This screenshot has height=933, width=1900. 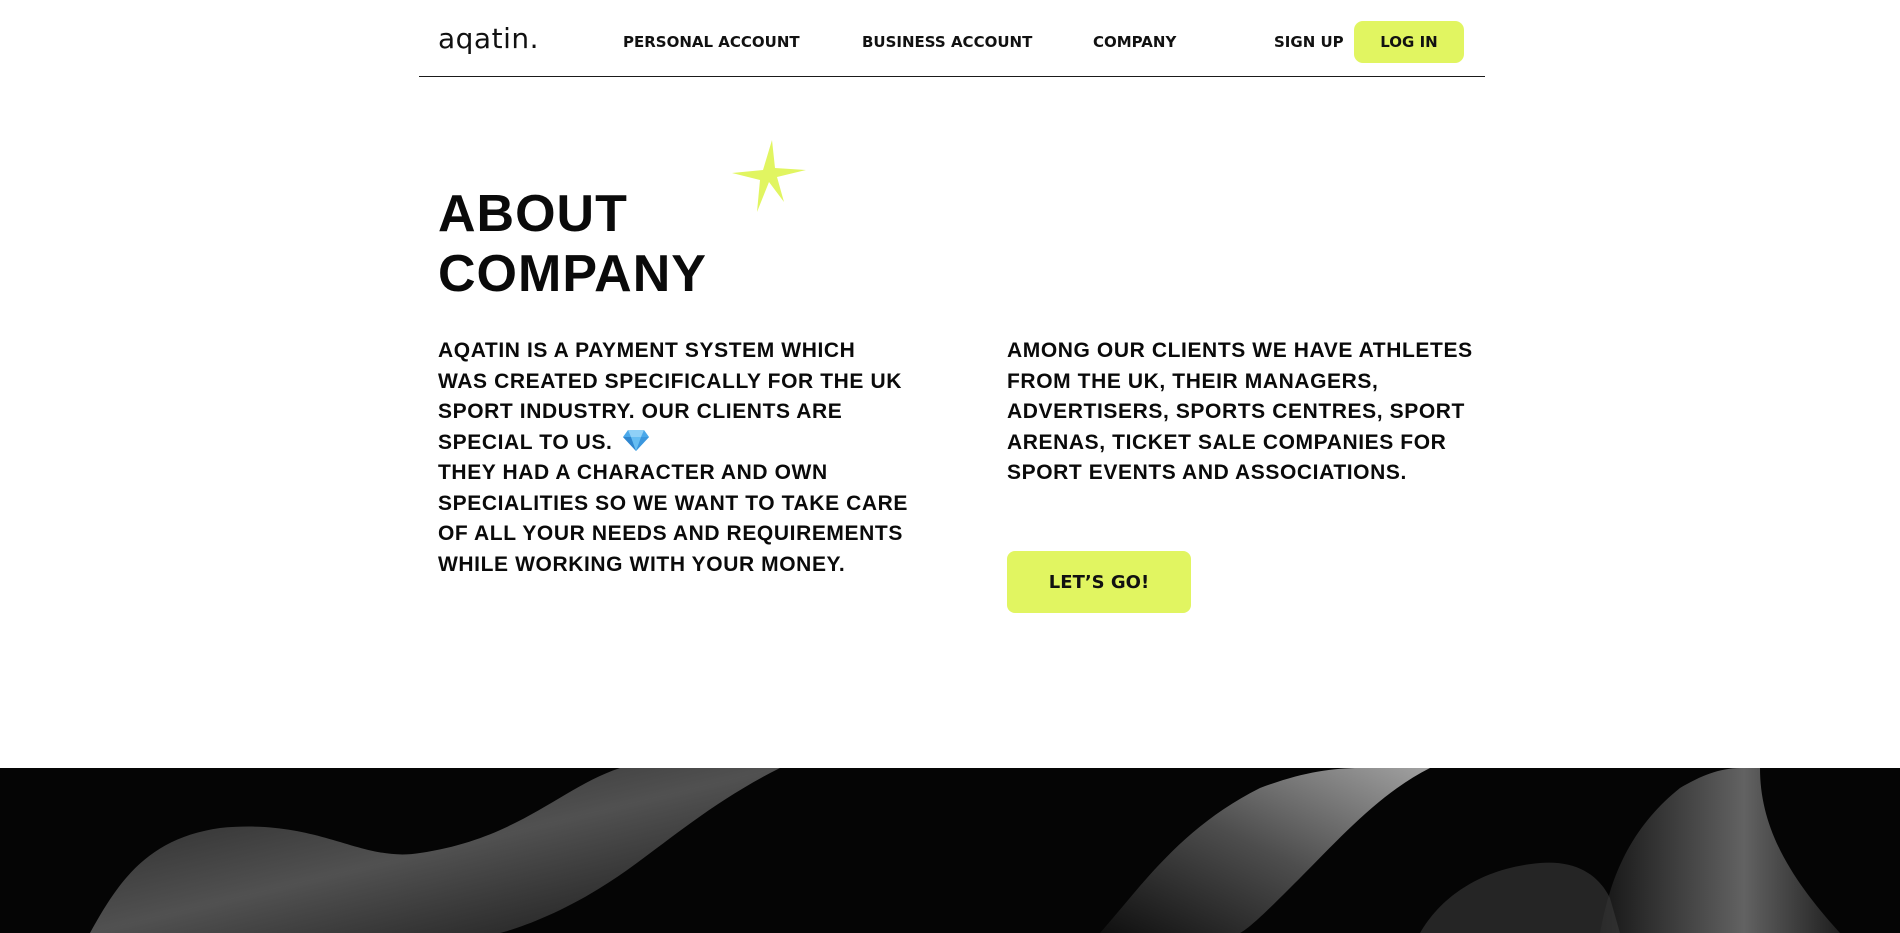 I want to click on title-line-2: COMPANY, so click(x=572, y=274).